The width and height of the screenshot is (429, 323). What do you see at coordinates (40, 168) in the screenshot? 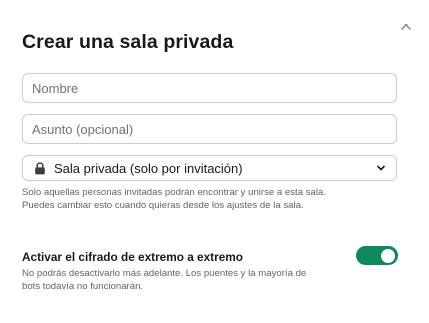
I see `lock-icon` at bounding box center [40, 168].